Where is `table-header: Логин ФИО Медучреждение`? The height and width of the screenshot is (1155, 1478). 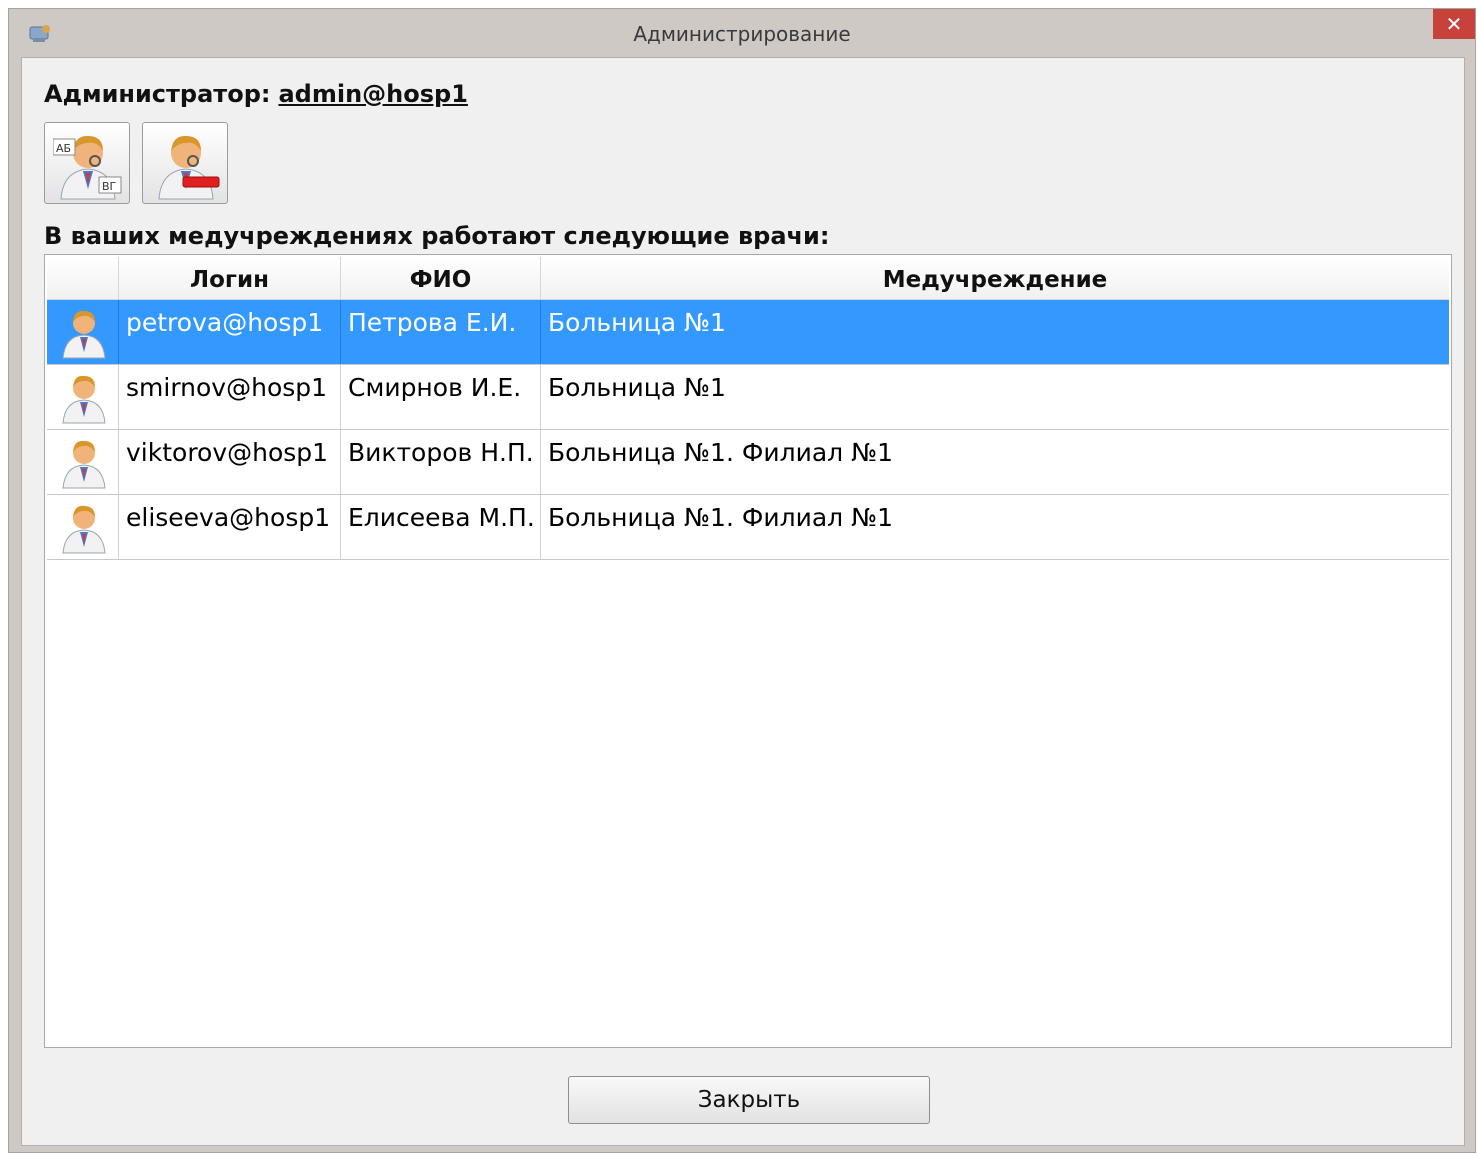 table-header: Логин ФИО Медучреждение is located at coordinates (748, 278).